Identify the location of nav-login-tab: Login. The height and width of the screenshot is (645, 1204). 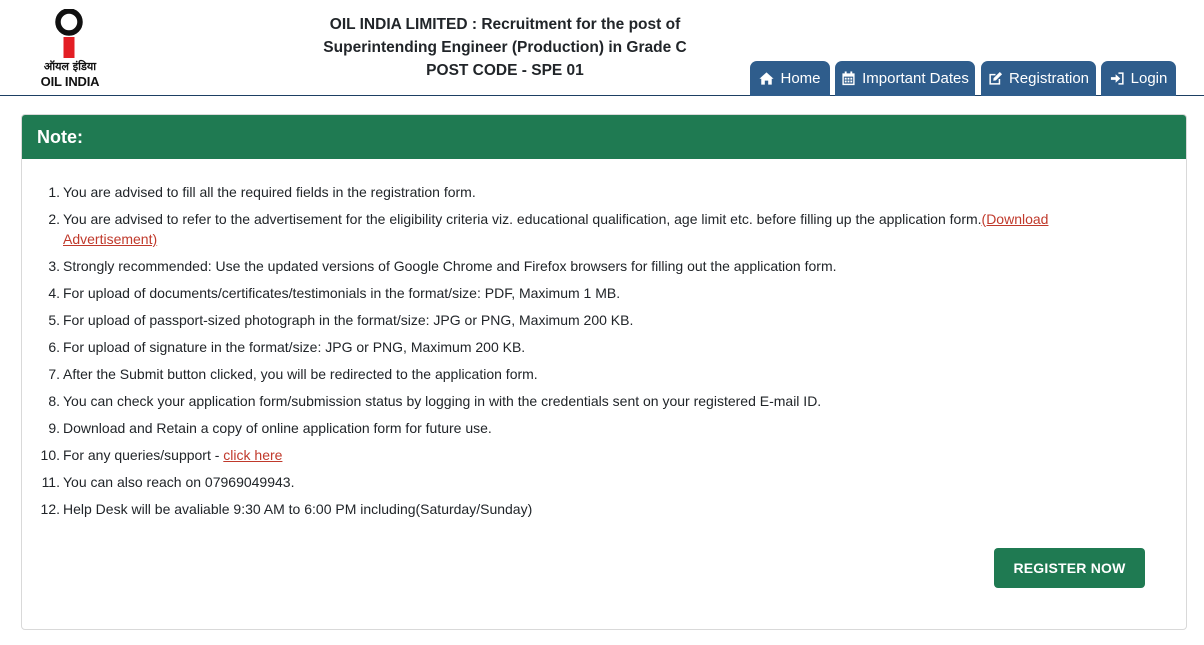
(1138, 78).